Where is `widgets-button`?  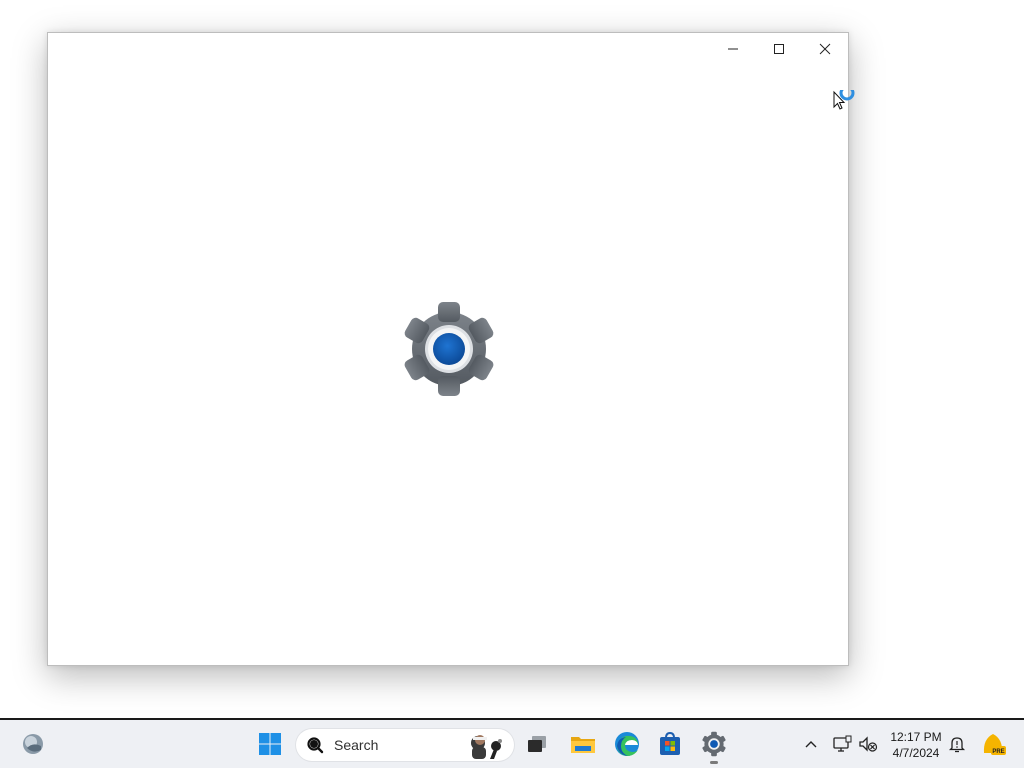 widgets-button is located at coordinates (33, 744).